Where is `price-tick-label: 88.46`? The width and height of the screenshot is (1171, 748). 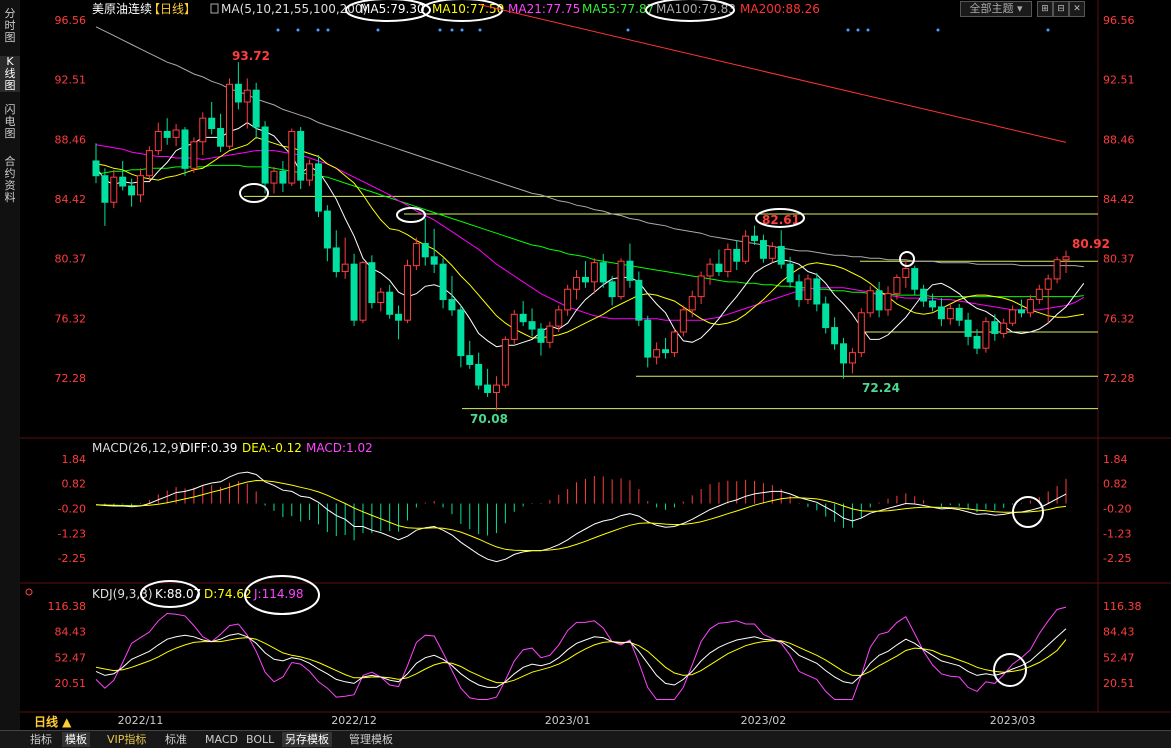
price-tick-label: 88.46 is located at coordinates (1119, 139).